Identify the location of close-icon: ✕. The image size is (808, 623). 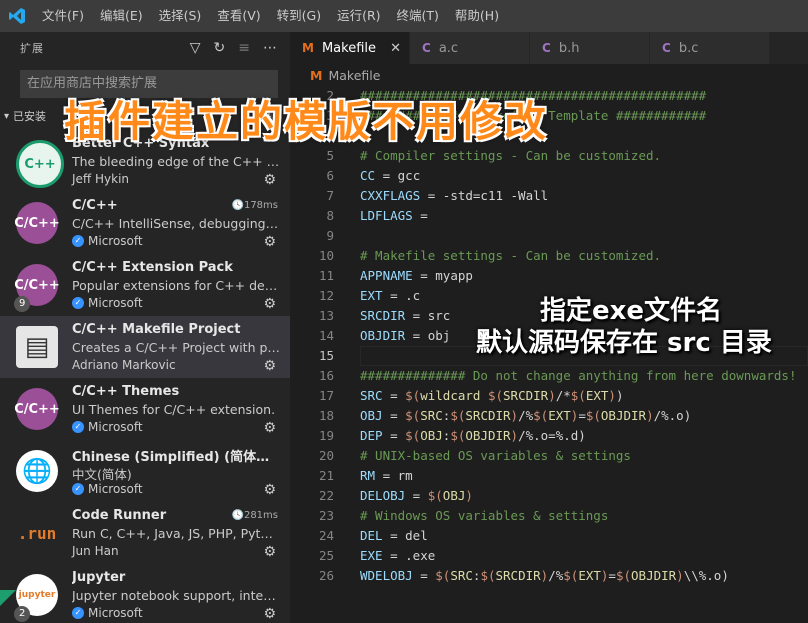
(395, 48).